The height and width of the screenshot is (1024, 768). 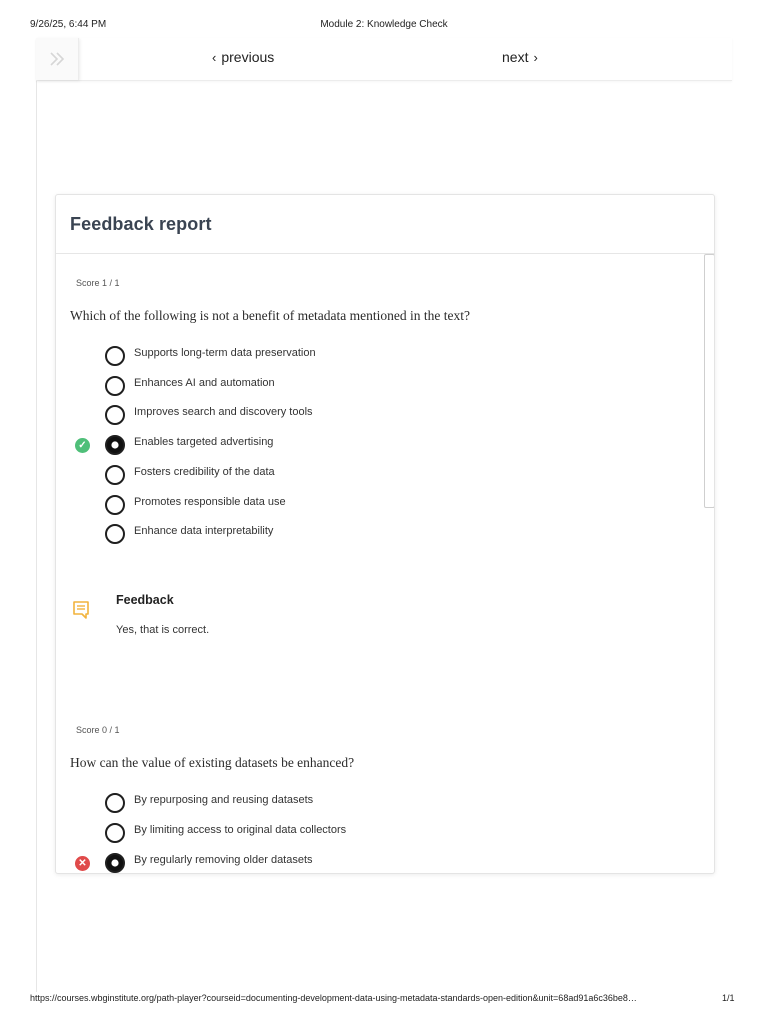 I want to click on option-label: Enhances AI and automation, so click(x=204, y=383).